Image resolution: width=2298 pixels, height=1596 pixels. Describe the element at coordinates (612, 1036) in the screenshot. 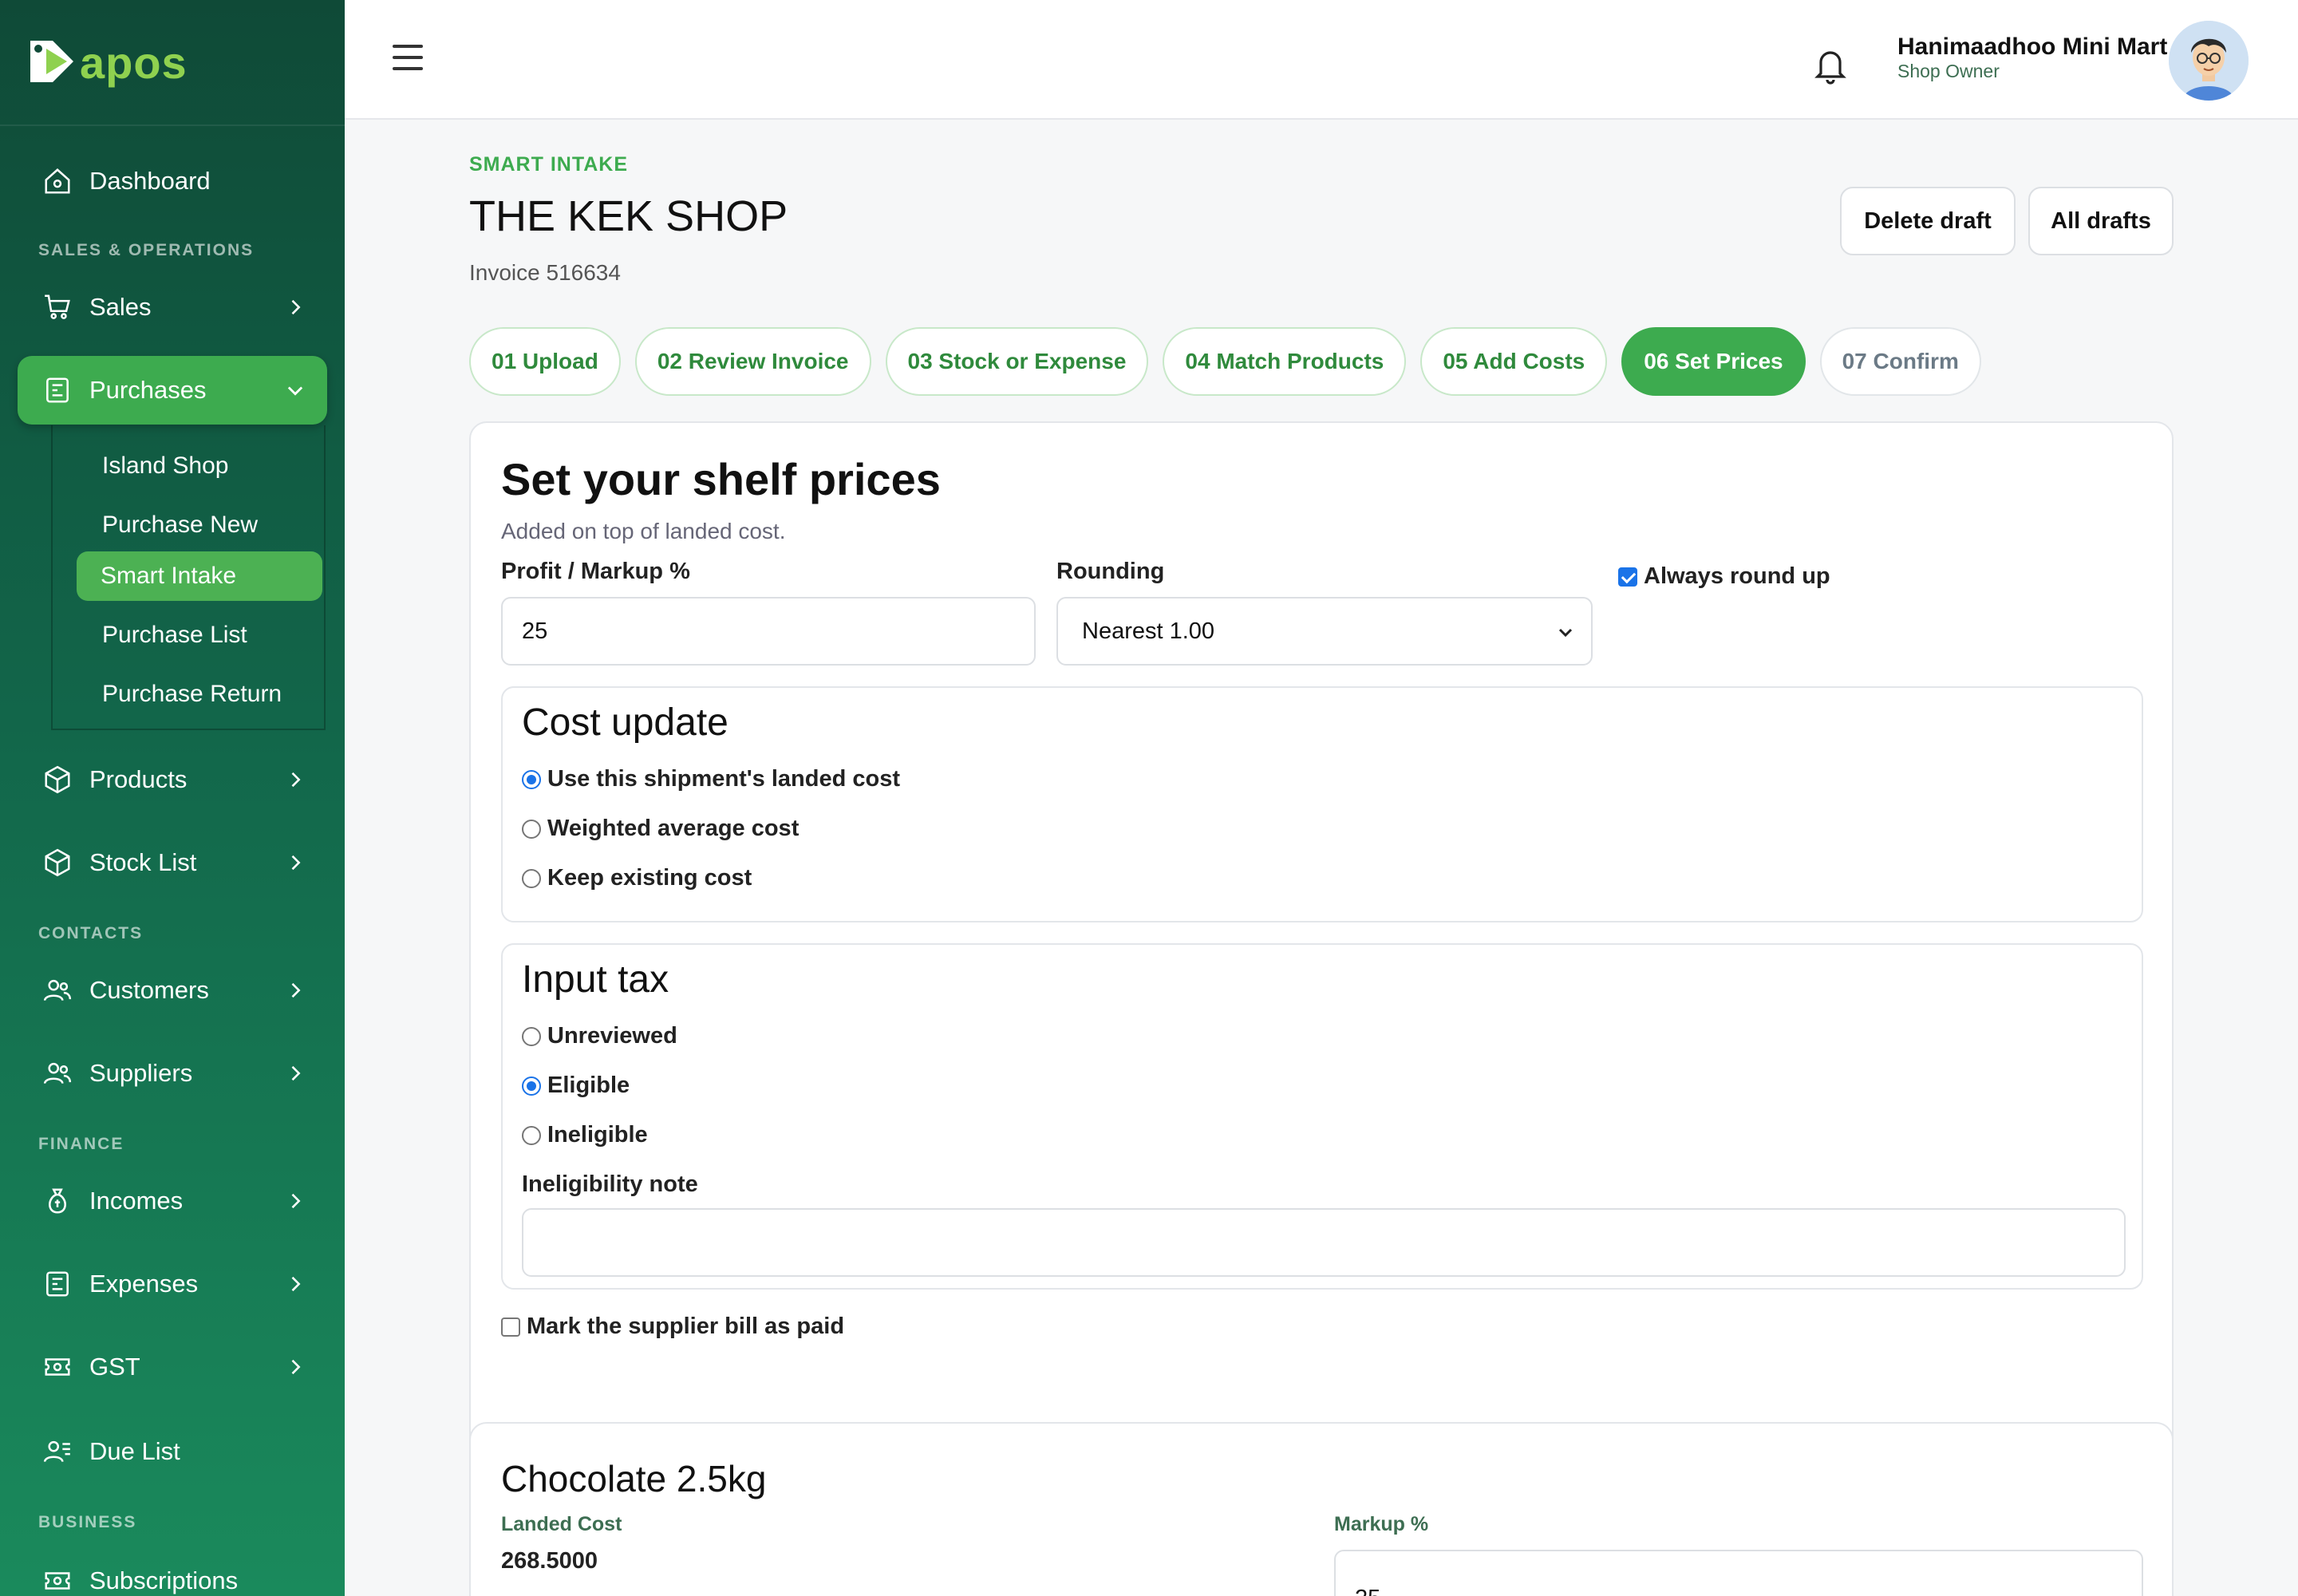

I see `option-label: Unreviewed` at that location.